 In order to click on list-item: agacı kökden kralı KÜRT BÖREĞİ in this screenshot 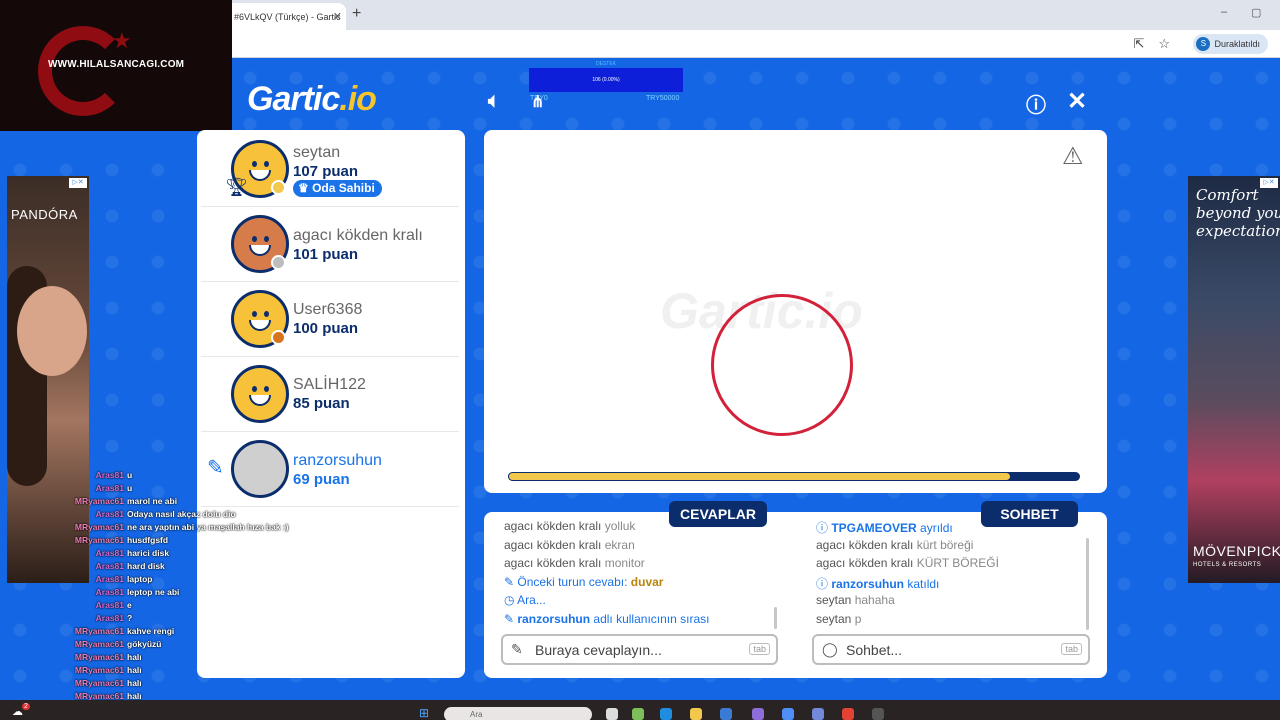, I will do `click(907, 563)`.